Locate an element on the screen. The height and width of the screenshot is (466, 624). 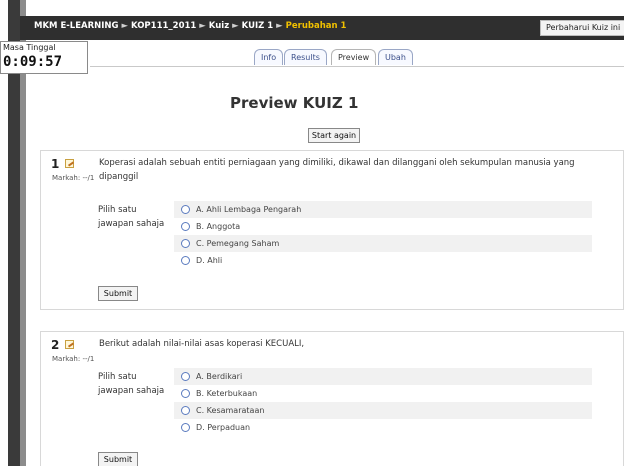
answer-option: B. Anggota is located at coordinates (383, 226).